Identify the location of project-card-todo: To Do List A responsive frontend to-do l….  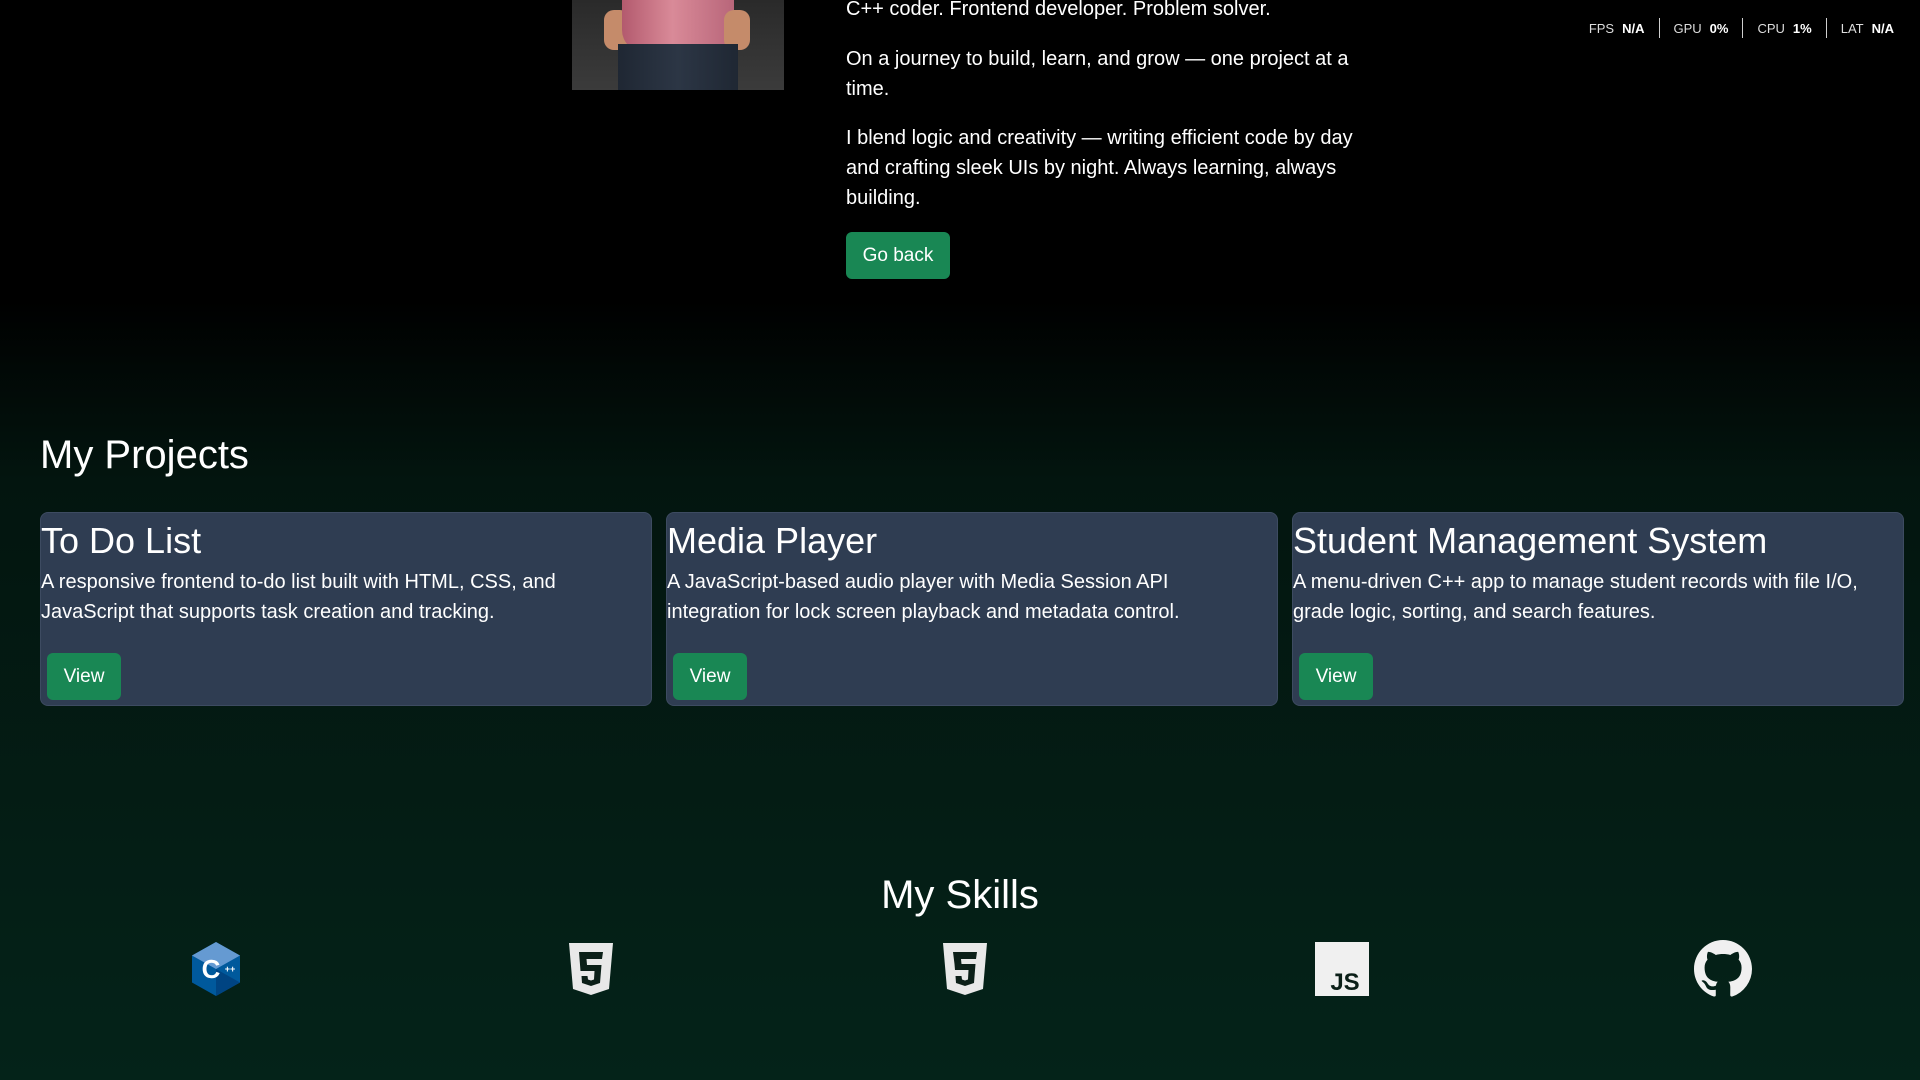
(346, 609).